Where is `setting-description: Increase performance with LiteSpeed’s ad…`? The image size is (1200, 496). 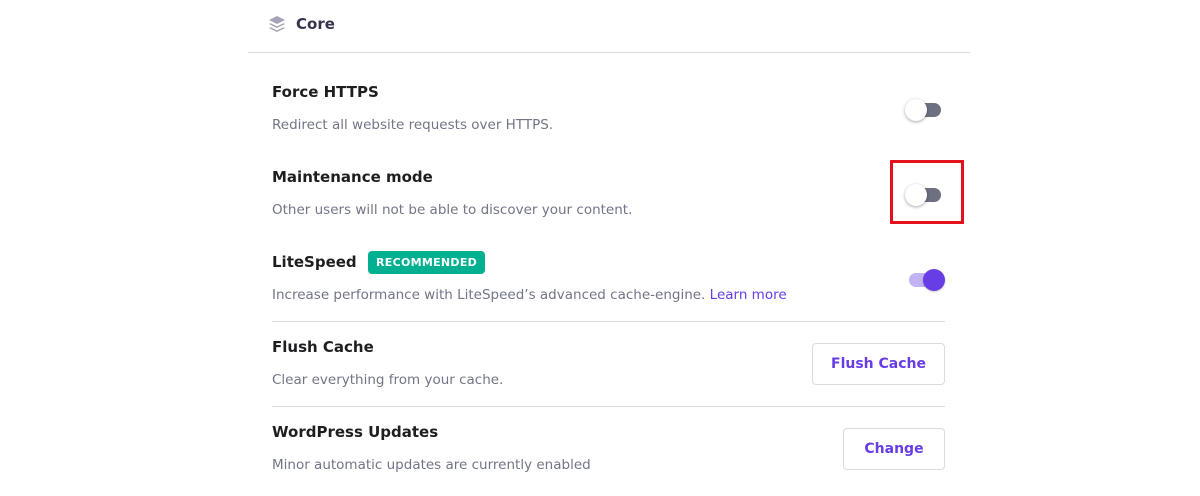 setting-description: Increase performance with LiteSpeed’s ad… is located at coordinates (529, 295).